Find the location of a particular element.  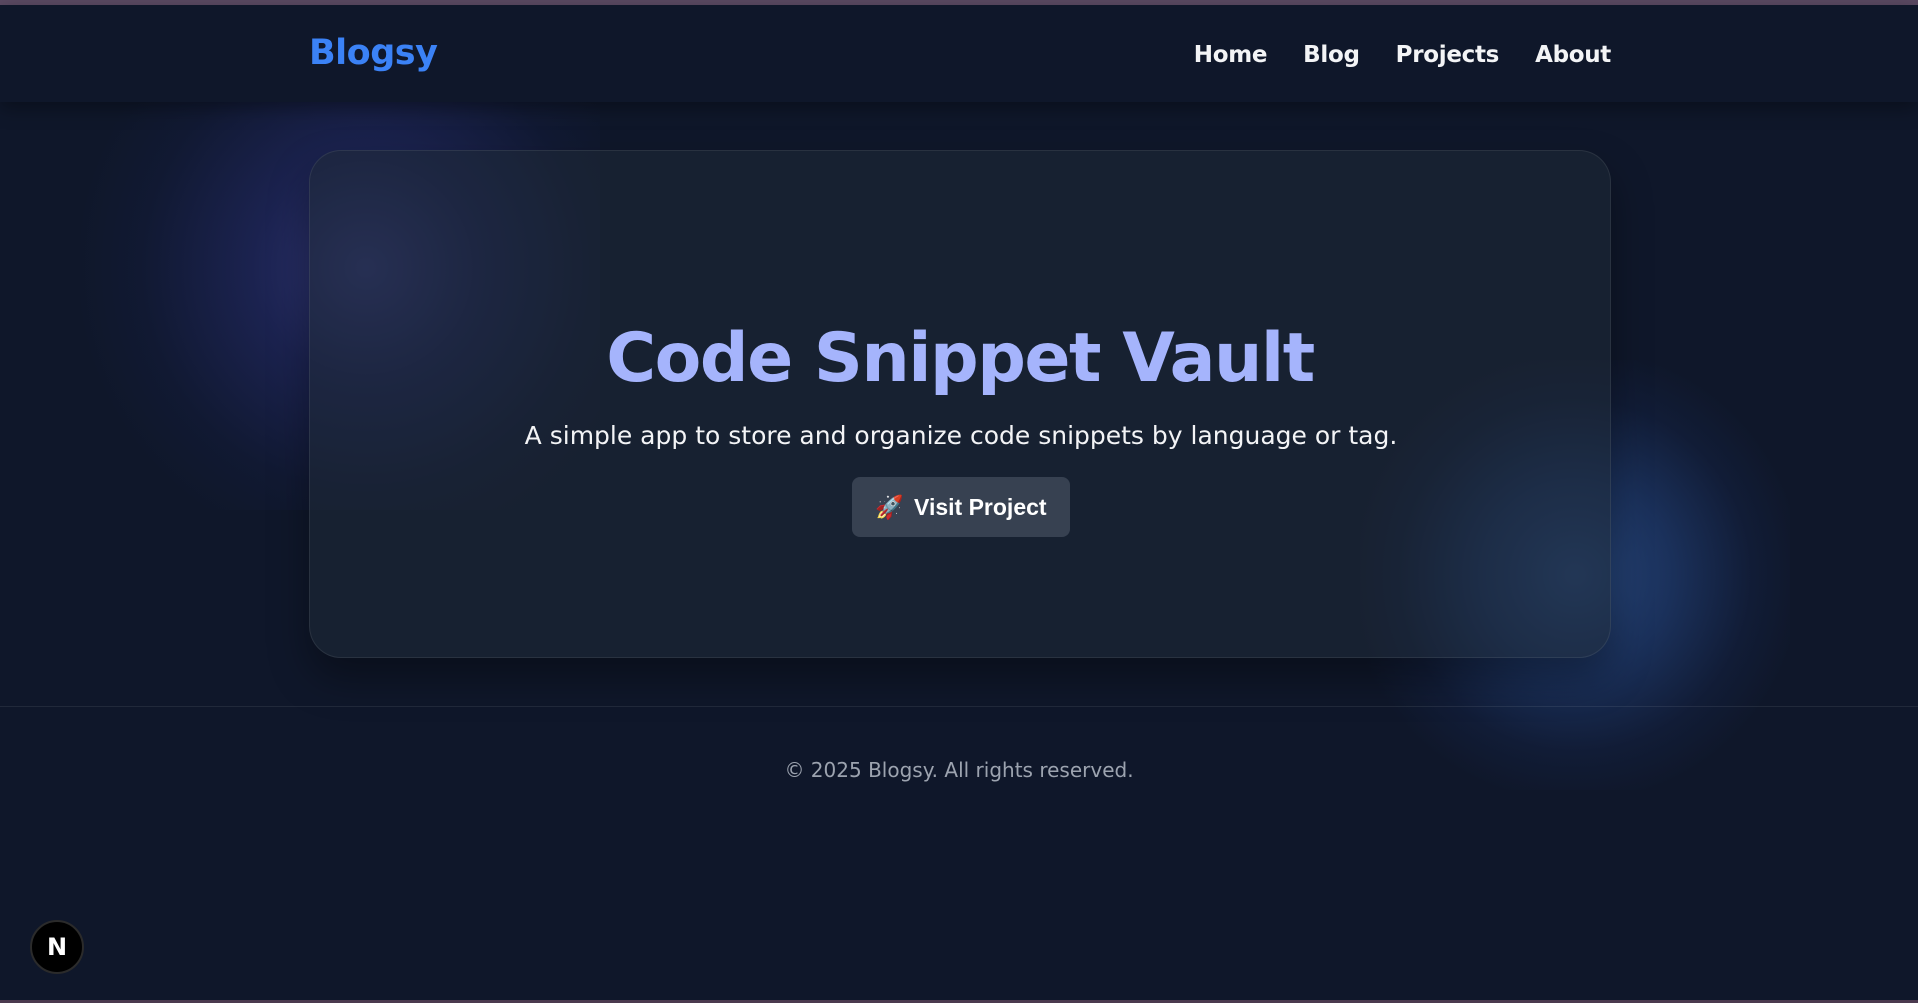

visit-project-button: 🚀 Visit Project is located at coordinates (961, 507).